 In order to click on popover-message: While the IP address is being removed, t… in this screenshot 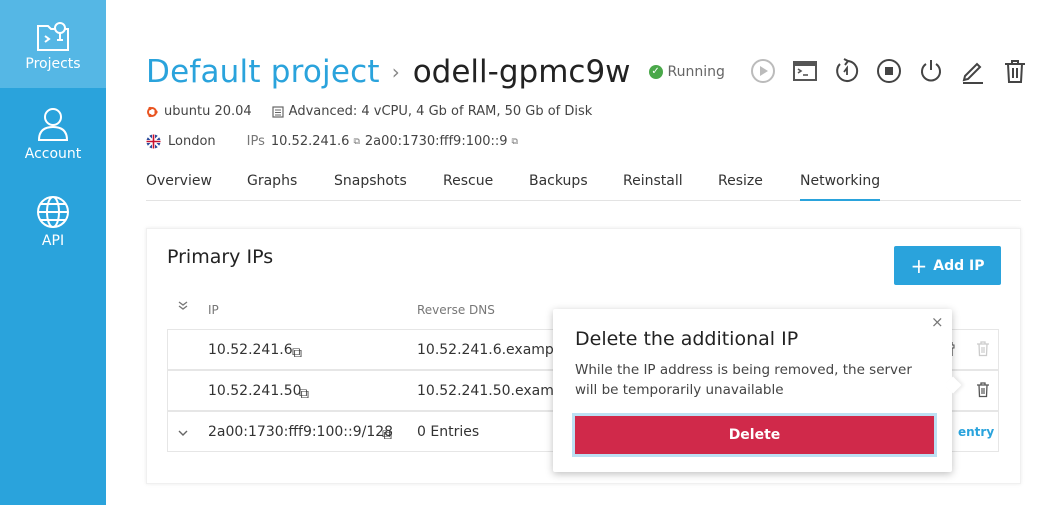, I will do `click(743, 380)`.